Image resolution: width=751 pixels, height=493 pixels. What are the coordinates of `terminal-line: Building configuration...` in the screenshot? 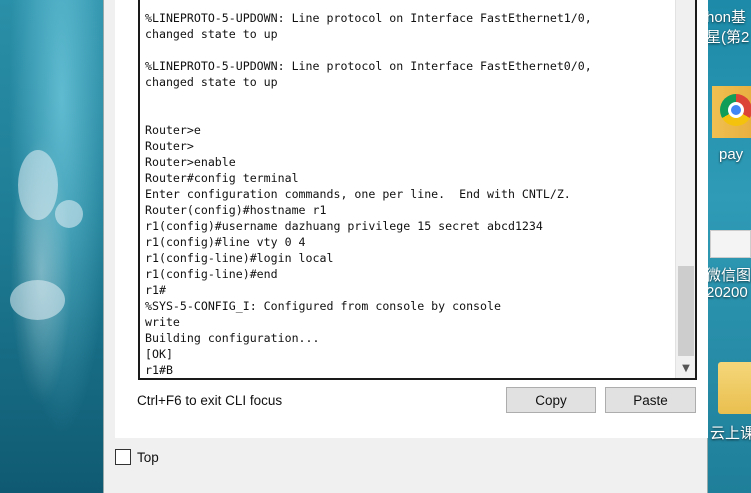 It's located at (232, 338).